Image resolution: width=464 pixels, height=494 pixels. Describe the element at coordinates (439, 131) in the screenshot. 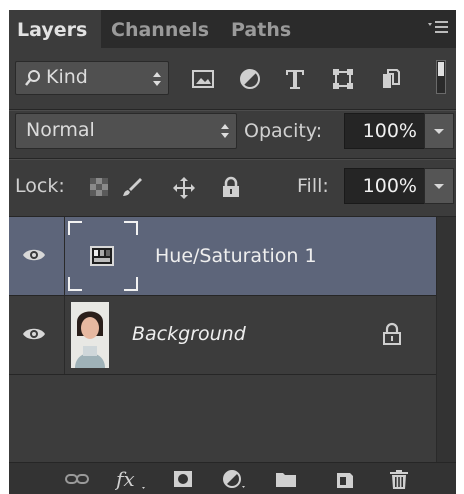

I see `opacity-dropdown-button` at that location.